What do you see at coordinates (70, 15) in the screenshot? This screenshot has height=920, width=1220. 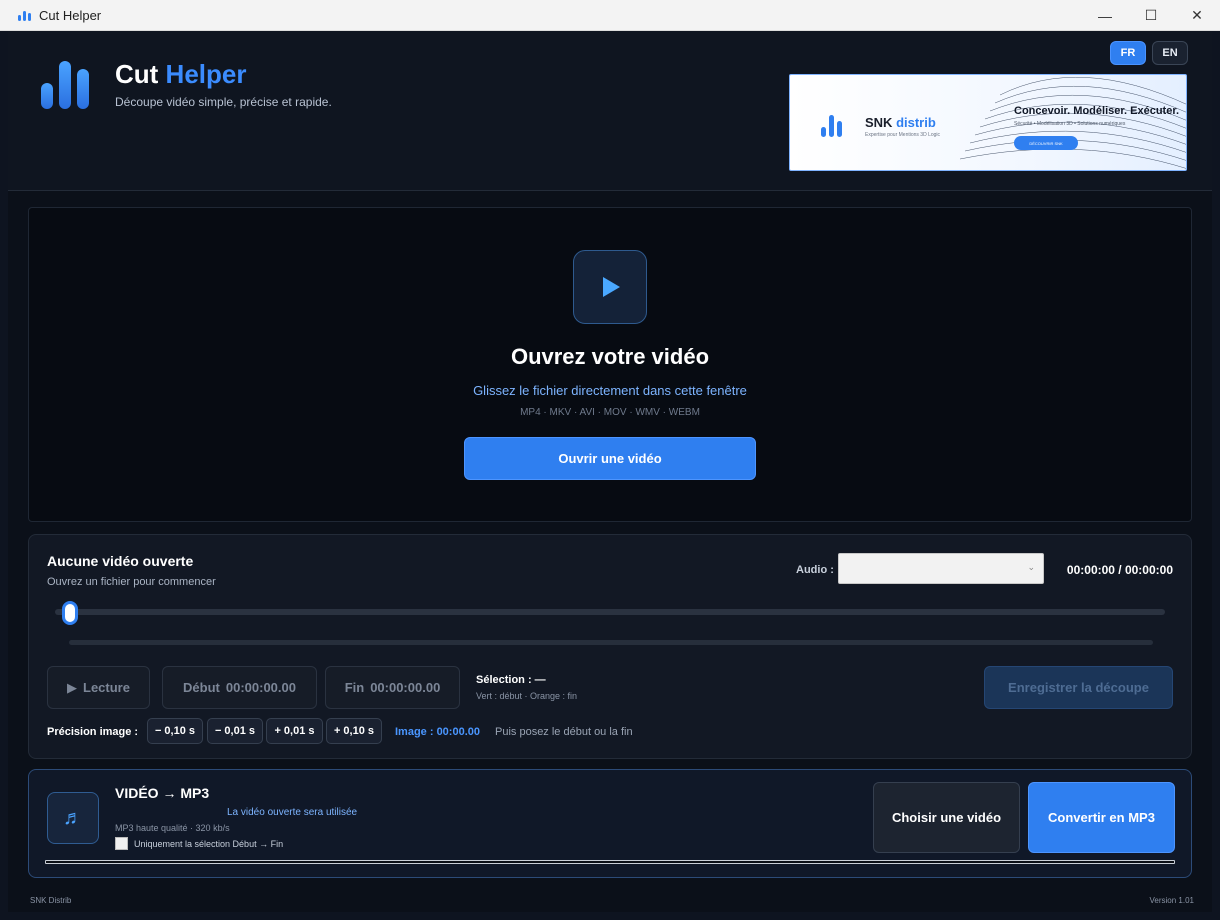 I see `window-title: Cut Helper` at bounding box center [70, 15].